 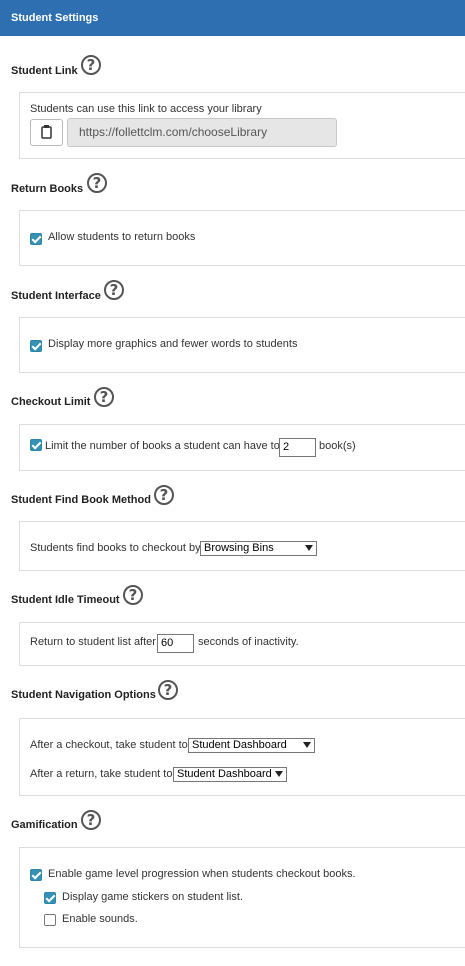 I want to click on find-book-method-title: Student Find Book Method, so click(x=81, y=500).